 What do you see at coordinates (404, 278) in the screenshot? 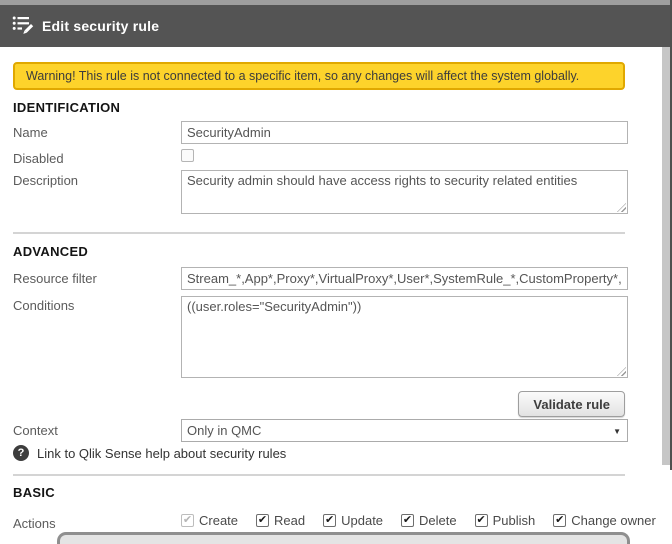
I see `resource-filter-input` at bounding box center [404, 278].